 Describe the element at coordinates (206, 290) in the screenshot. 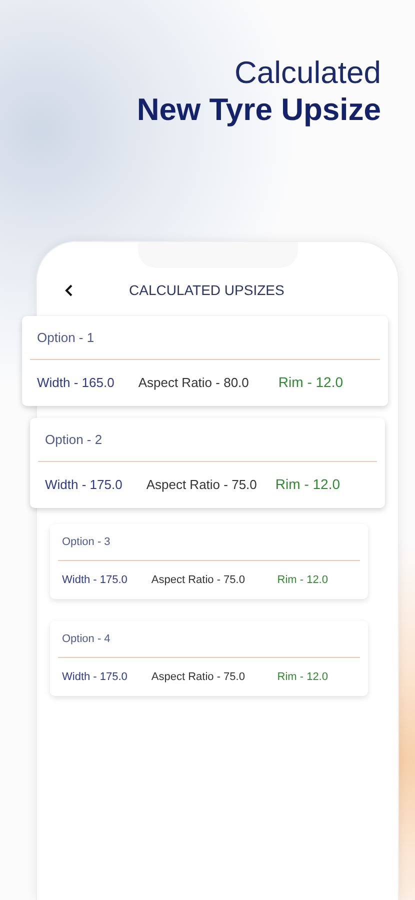

I see `screen-title: CALCULATED UPSIZES` at that location.